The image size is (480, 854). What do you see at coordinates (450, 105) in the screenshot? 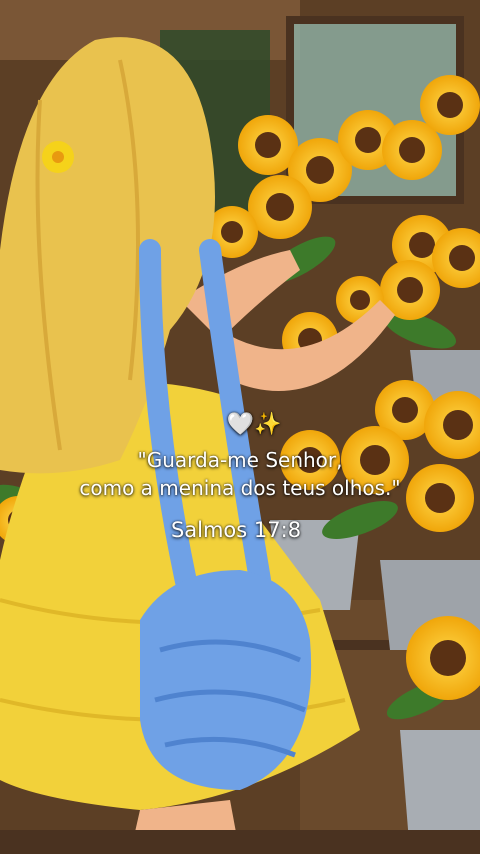
I see `sunflower` at bounding box center [450, 105].